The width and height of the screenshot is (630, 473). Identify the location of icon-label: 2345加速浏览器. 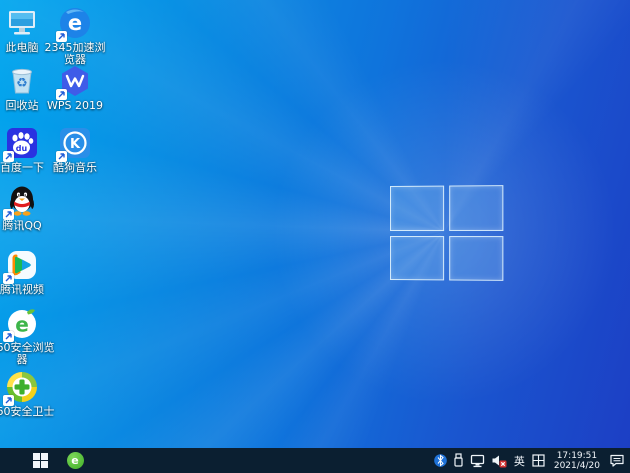
(75, 53).